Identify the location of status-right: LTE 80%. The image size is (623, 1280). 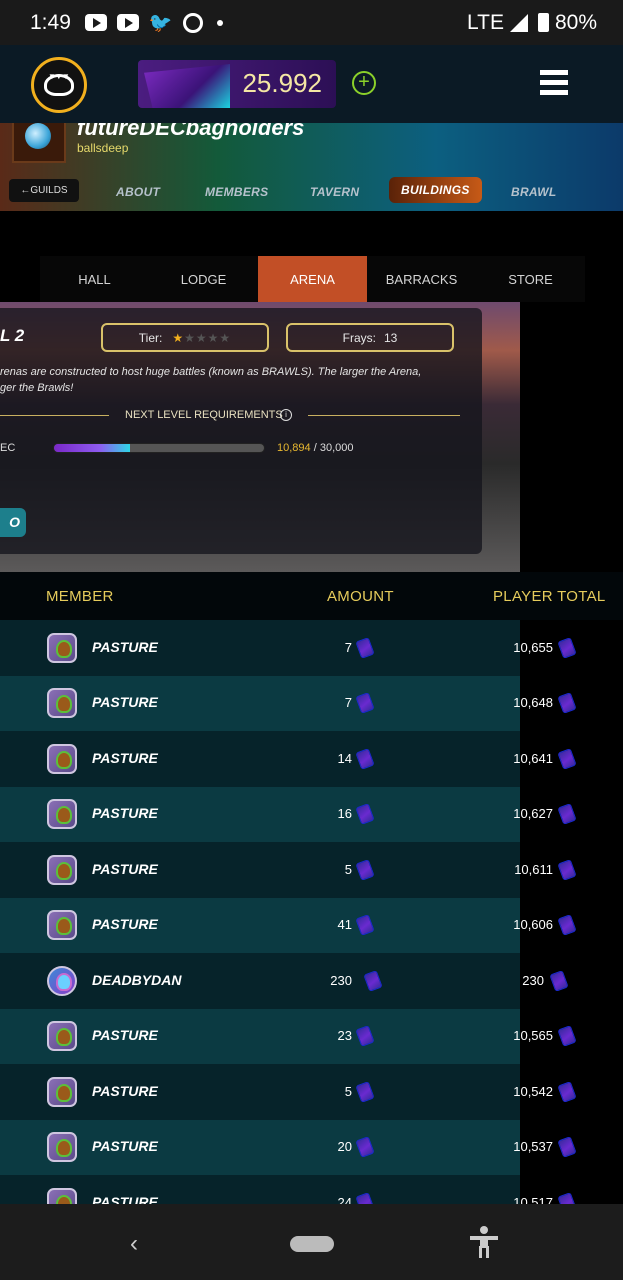
(532, 23).